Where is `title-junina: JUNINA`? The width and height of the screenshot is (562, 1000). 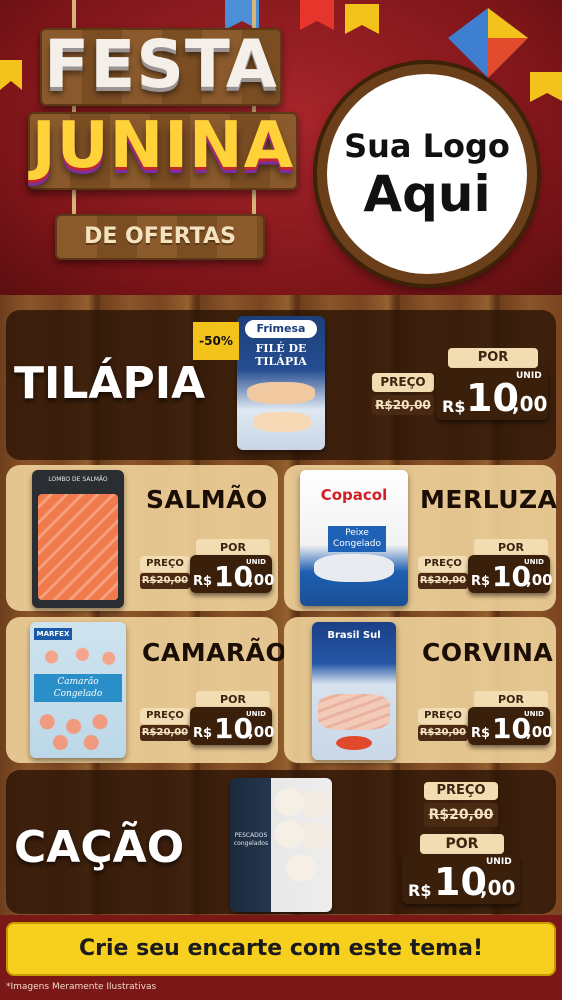
title-junina: JUNINA is located at coordinates (163, 146).